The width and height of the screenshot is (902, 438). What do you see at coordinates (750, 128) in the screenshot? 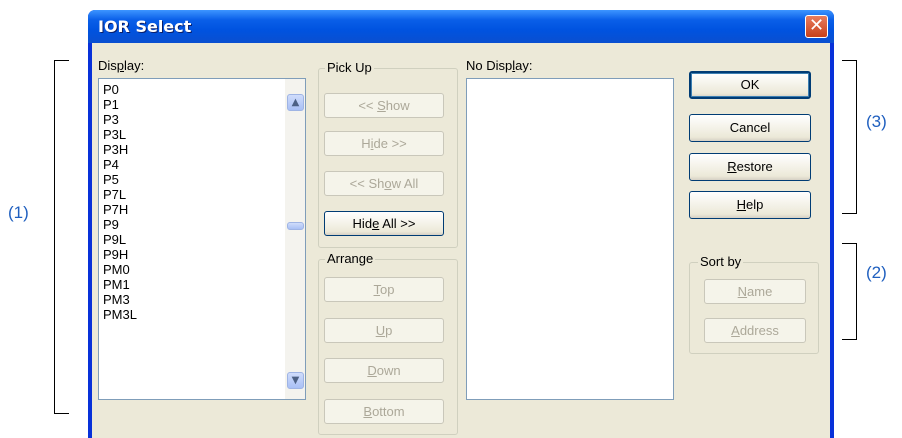
I see `cancel-button: Cancel` at bounding box center [750, 128].